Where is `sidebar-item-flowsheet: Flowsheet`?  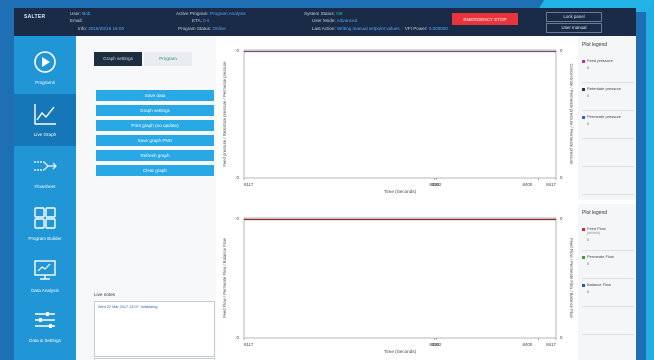 sidebar-item-flowsheet: Flowsheet is located at coordinates (45, 172).